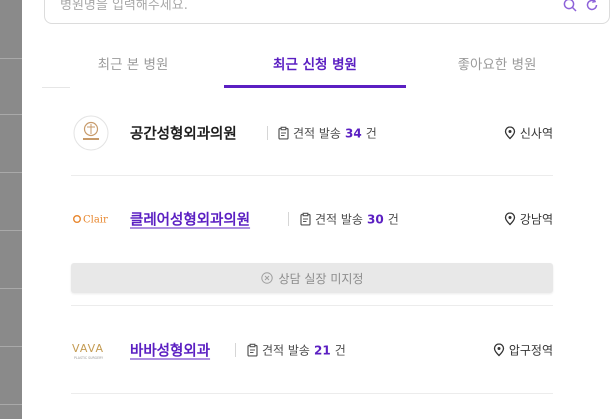 This screenshot has width=610, height=419. I want to click on quote-count: 견적 발송 21 건, so click(296, 350).